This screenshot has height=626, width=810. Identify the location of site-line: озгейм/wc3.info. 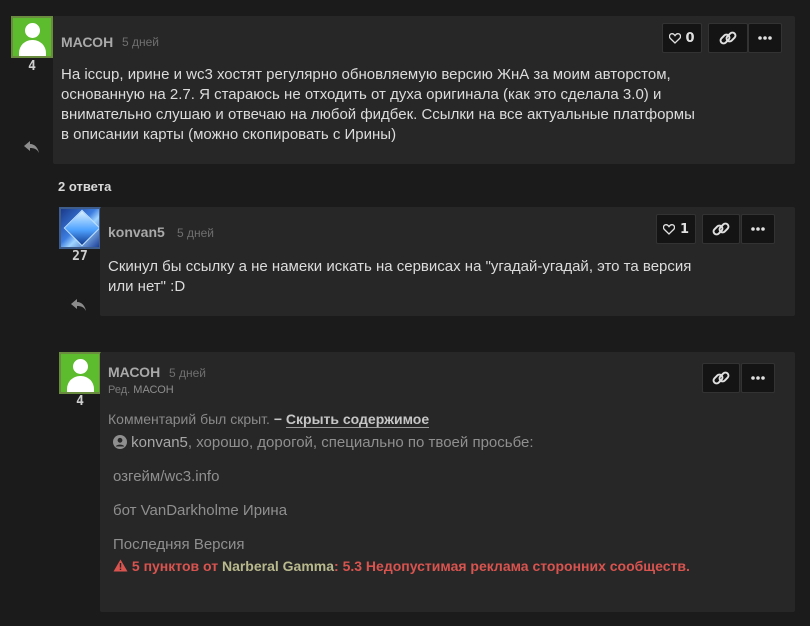
(166, 476).